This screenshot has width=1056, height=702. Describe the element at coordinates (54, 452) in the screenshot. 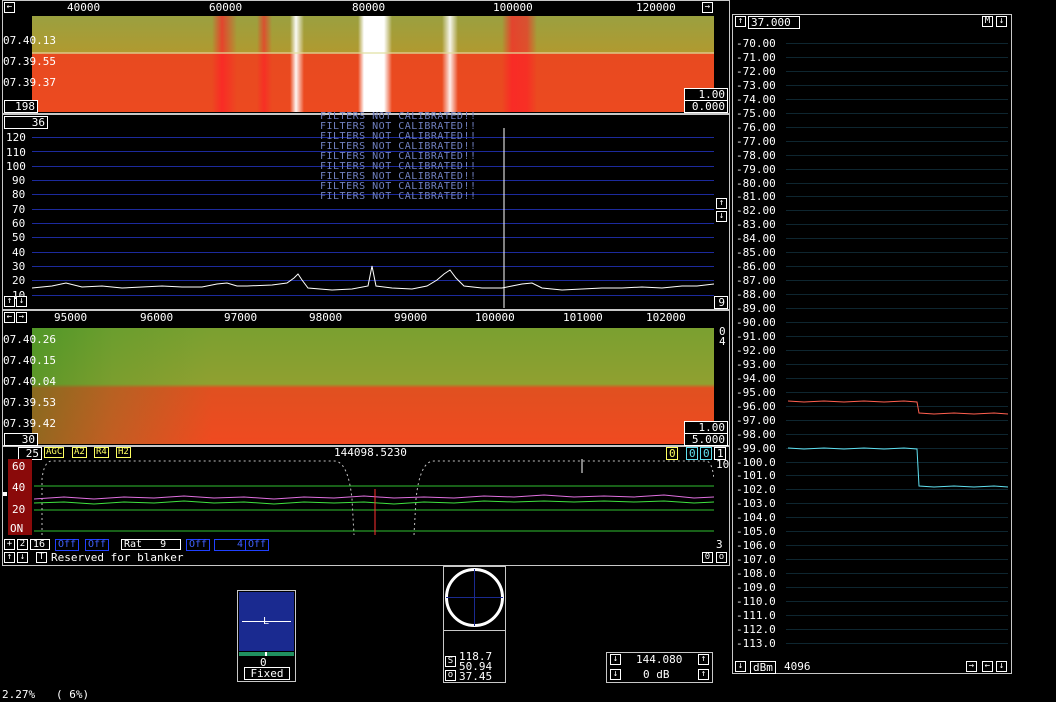

I see `agc-flag: AGC` at that location.